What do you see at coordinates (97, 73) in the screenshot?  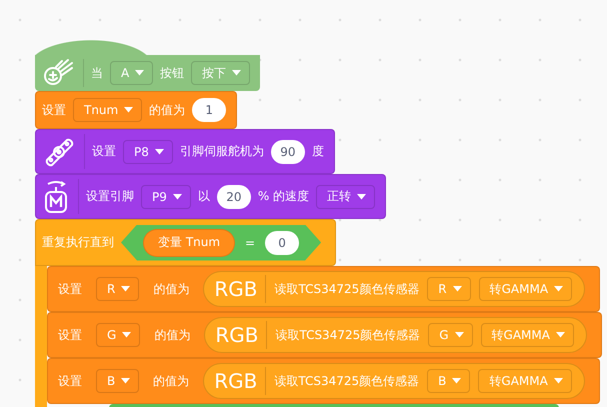 I see `block-label: 当` at bounding box center [97, 73].